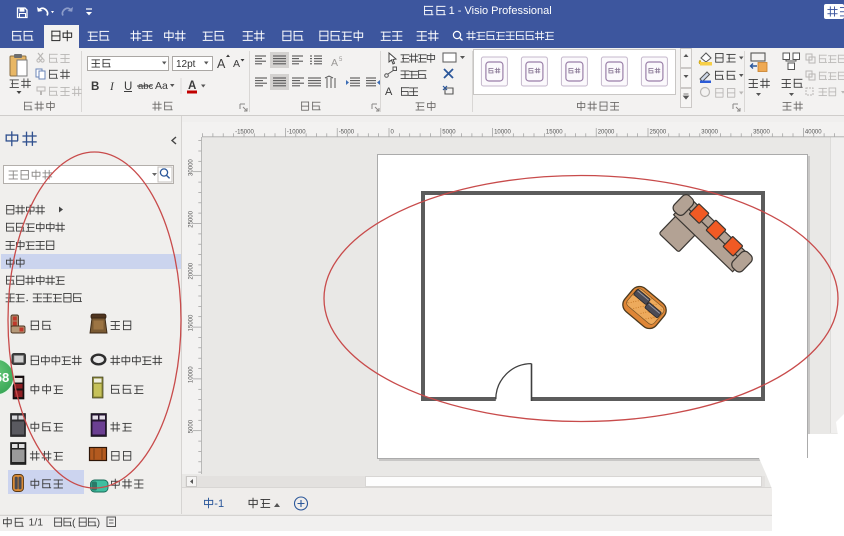  What do you see at coordinates (219, 504) in the screenshot?
I see `svg-text: -1` at bounding box center [219, 504].